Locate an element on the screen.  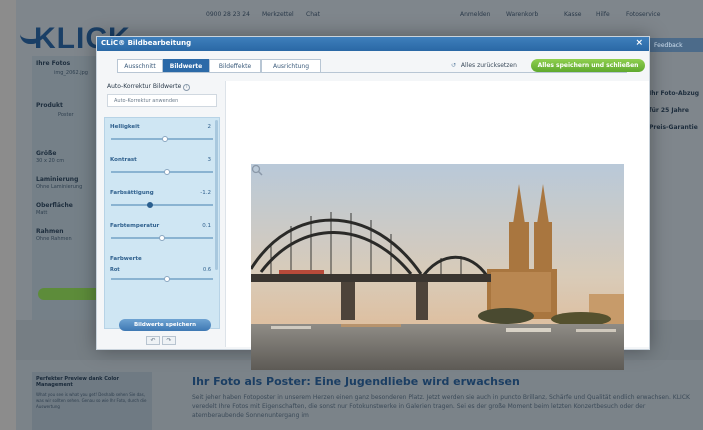
auto-correct-heading: Auto-Korrektur Bildwerte i is located at coordinates (149, 87).